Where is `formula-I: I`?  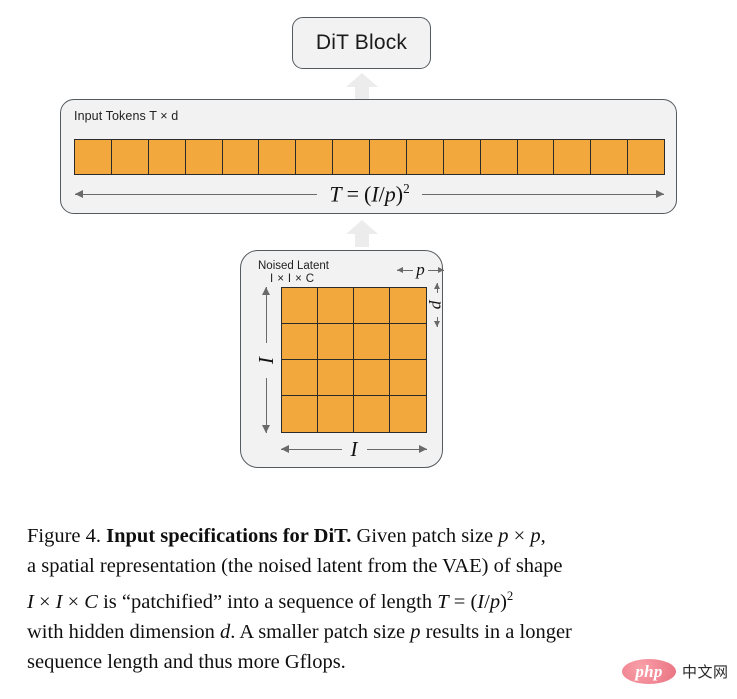 formula-I: I is located at coordinates (375, 194).